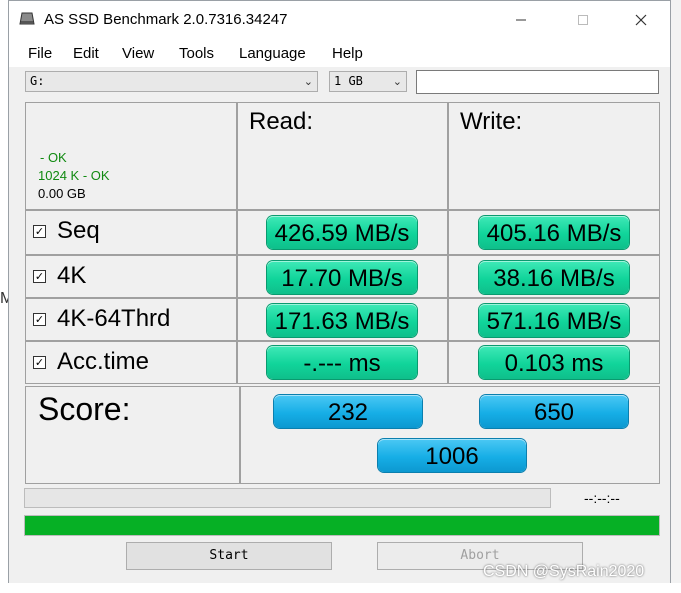  I want to click on row-4k64-label-cell: ✓ 4K-64Thrd, so click(131, 319).